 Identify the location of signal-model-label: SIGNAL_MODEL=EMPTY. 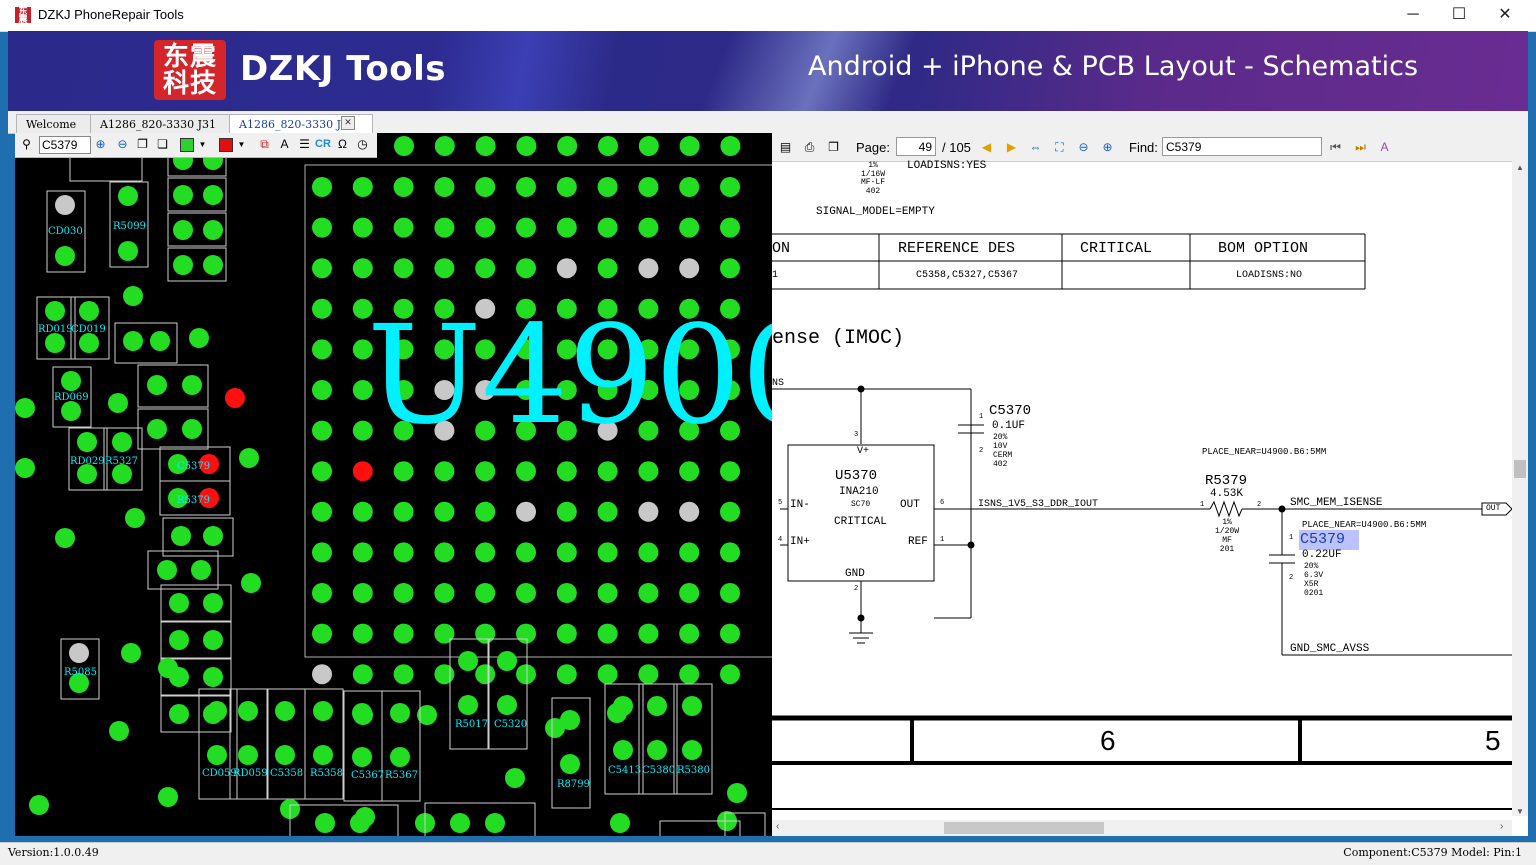
(875, 212).